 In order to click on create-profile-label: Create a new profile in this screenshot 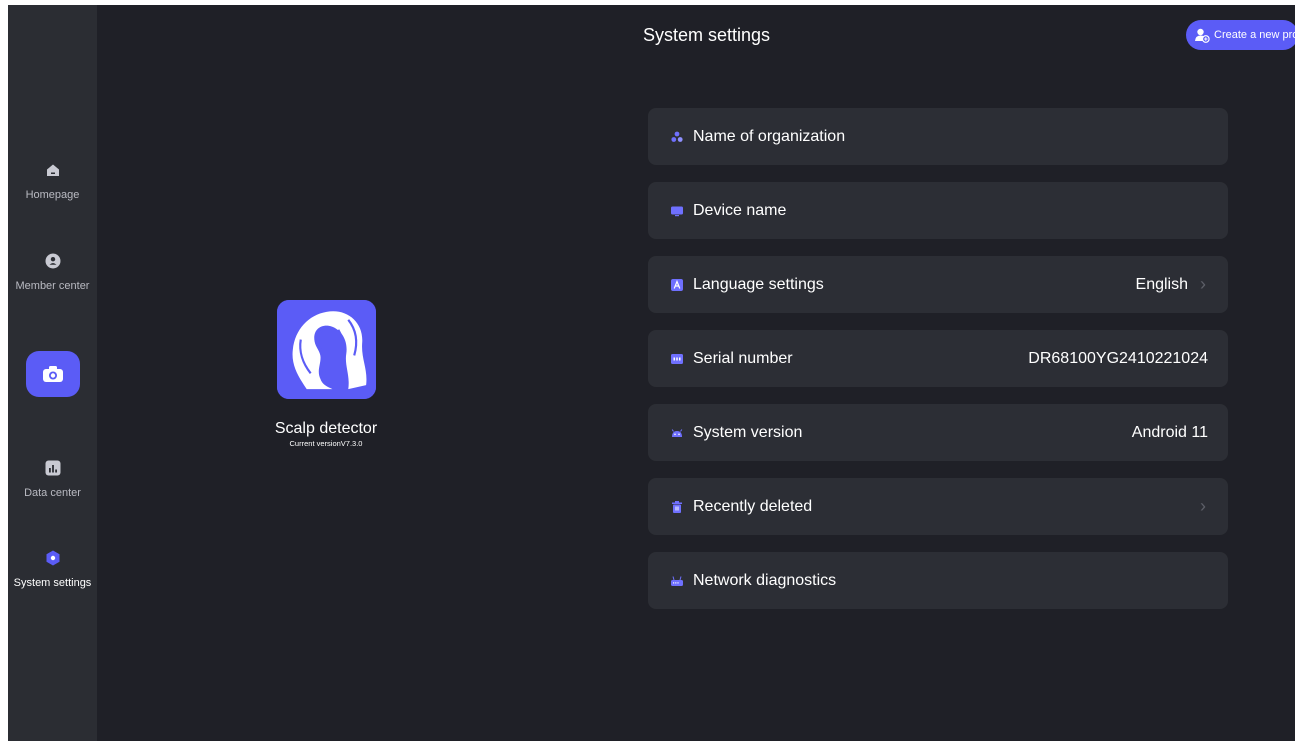, I will do `click(1254, 35)`.